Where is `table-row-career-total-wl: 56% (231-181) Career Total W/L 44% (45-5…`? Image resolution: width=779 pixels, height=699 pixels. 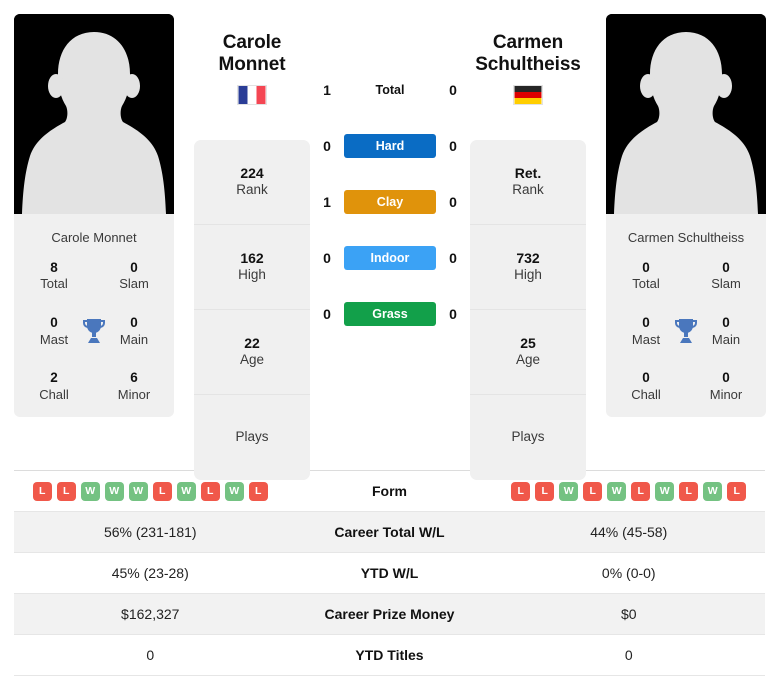 table-row-career-total-wl: 56% (231-181) Career Total W/L 44% (45-5… is located at coordinates (389, 532).